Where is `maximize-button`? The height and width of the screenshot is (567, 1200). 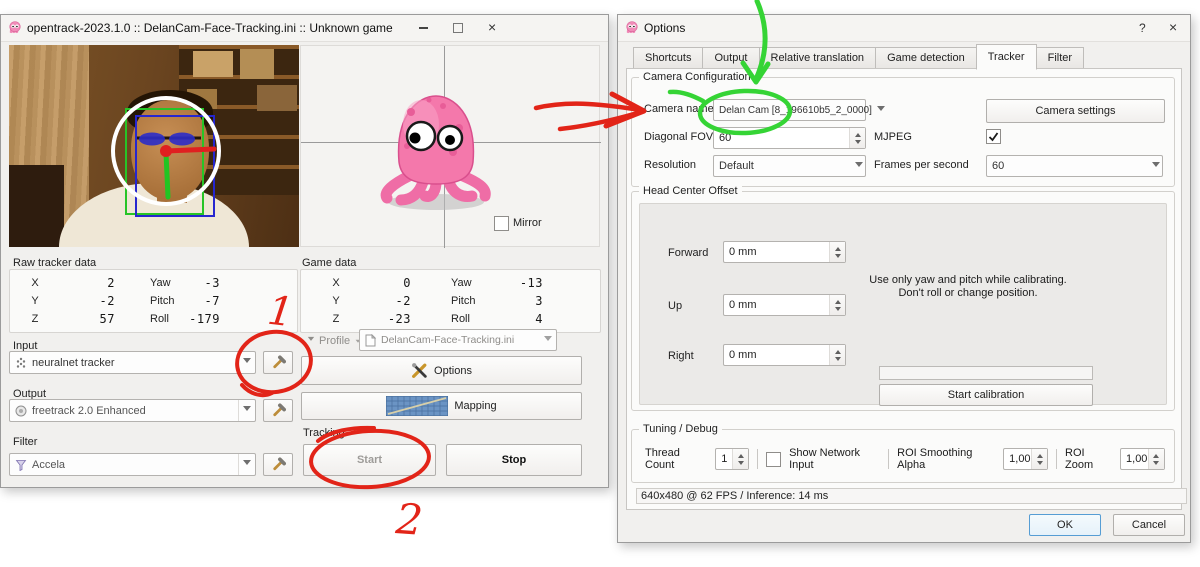 maximize-button is located at coordinates (458, 28).